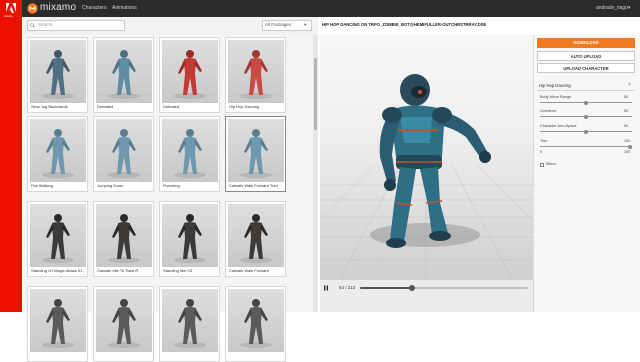 The height and width of the screenshot is (362, 640). I want to click on adobe-sidebar, so click(11, 156).